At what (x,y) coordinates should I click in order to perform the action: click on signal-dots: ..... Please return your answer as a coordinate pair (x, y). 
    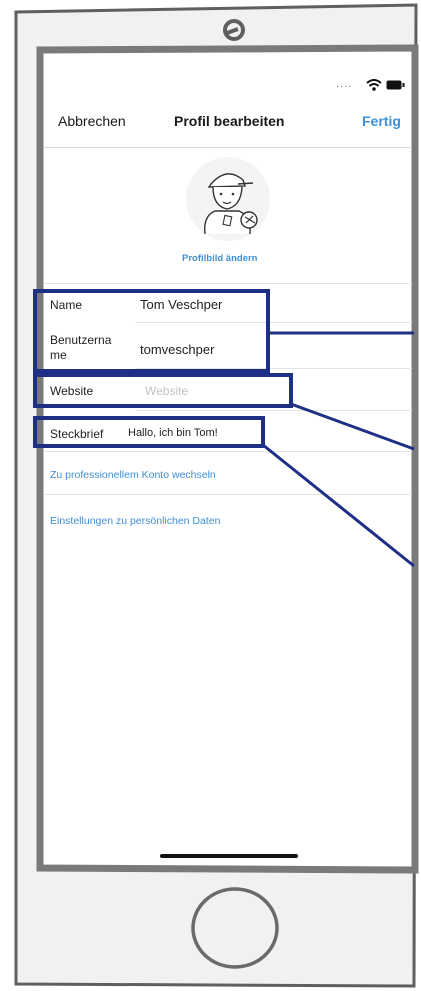
    Looking at the image, I should click on (344, 84).